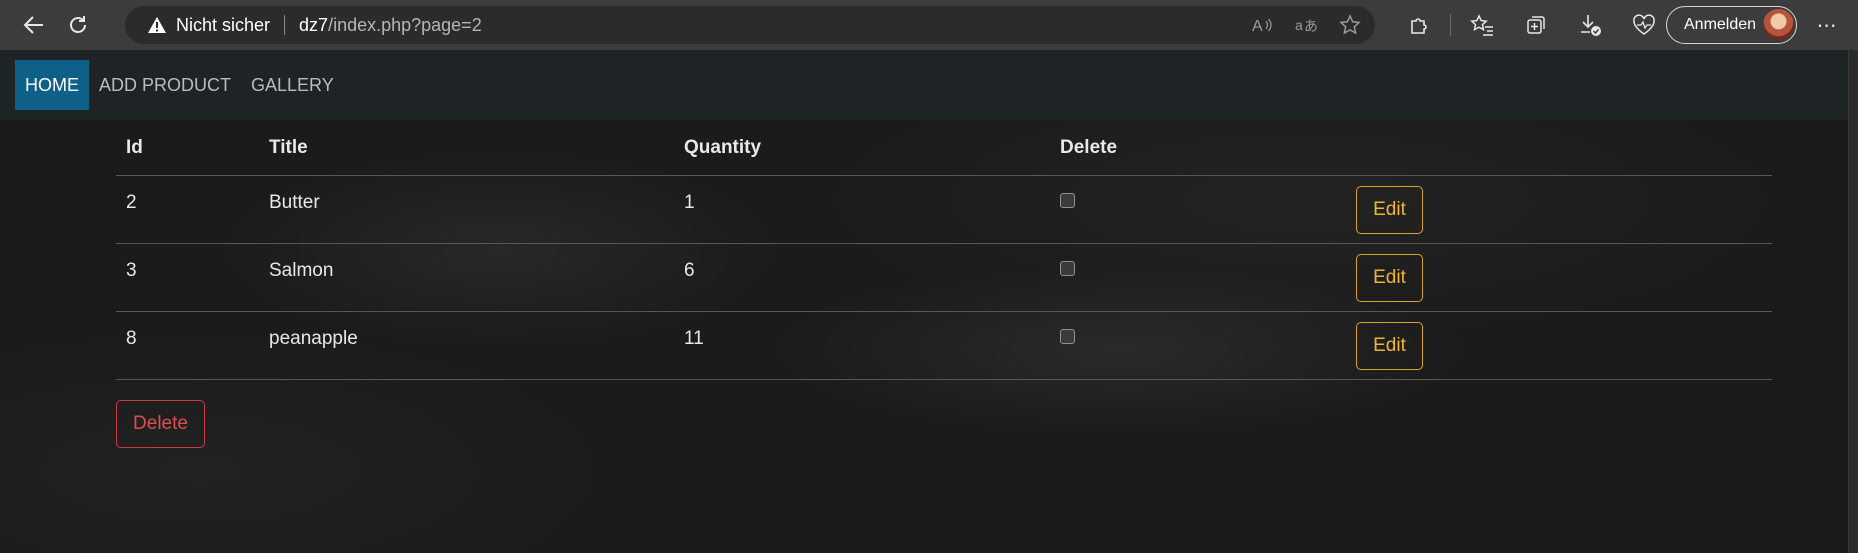 This screenshot has height=553, width=1858. Describe the element at coordinates (1257, 26) in the screenshot. I see `svg-text: A` at that location.